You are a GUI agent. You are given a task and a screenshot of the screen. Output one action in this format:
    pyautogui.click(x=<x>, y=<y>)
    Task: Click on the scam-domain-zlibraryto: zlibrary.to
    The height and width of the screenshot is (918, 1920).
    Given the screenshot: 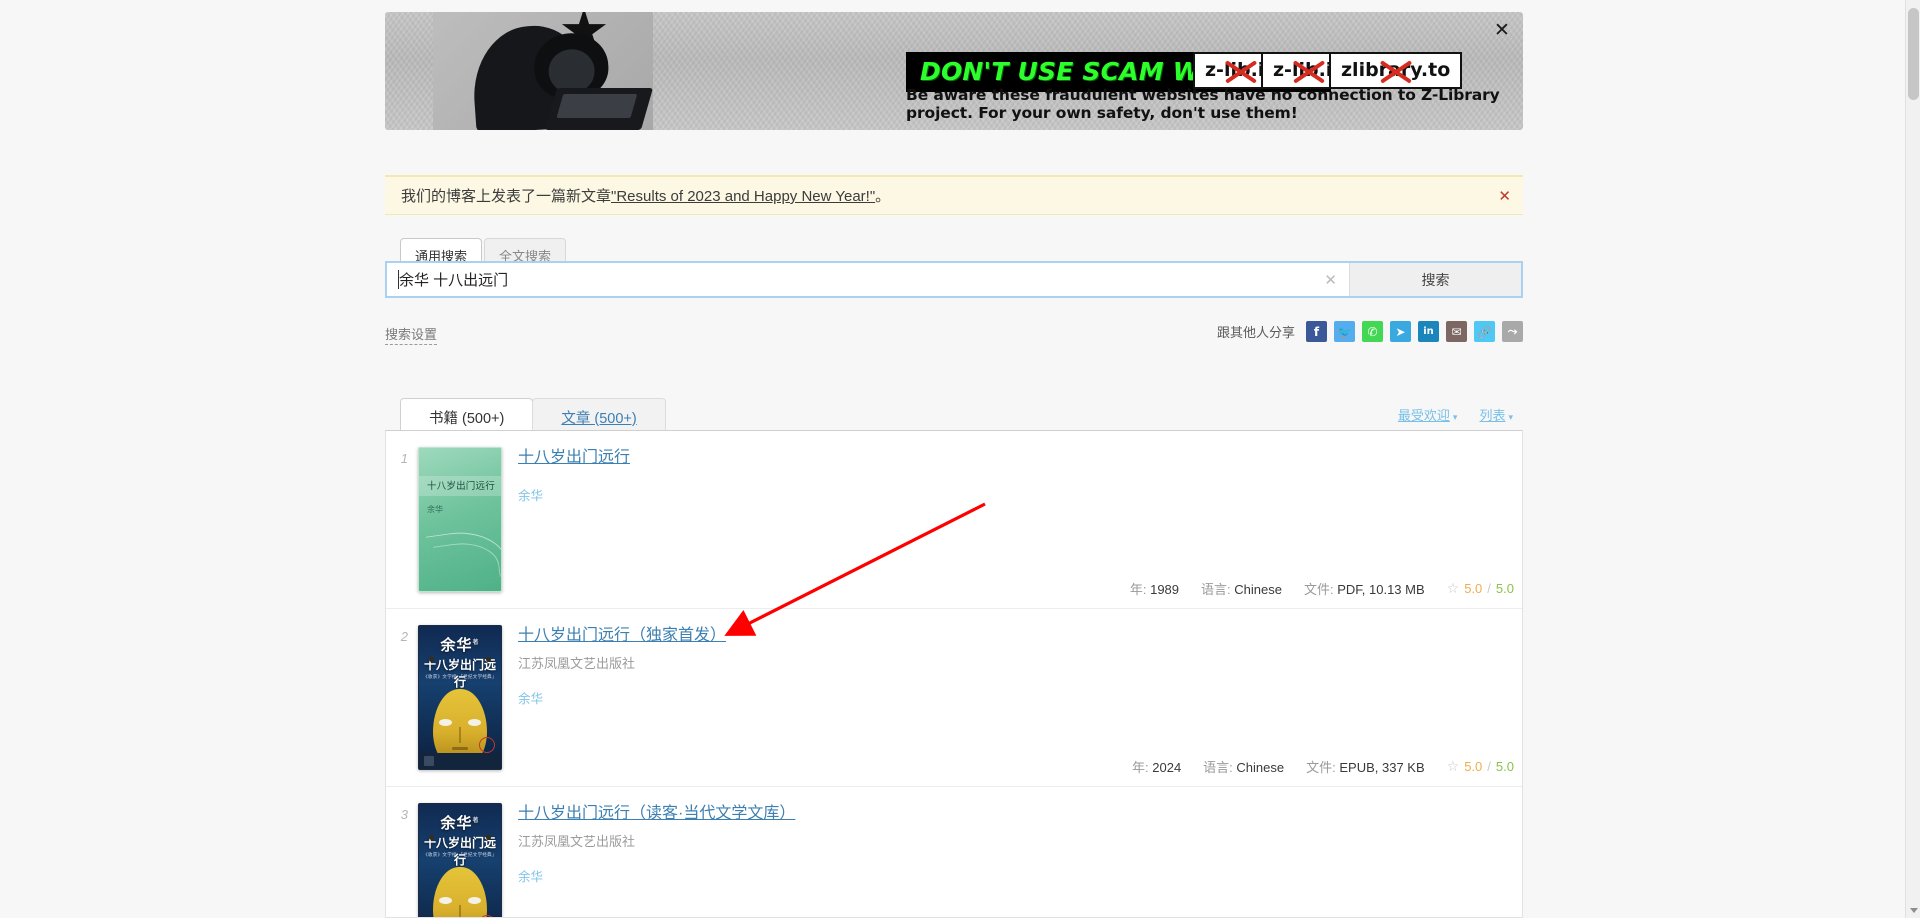 What is the action you would take?
    pyautogui.click(x=1396, y=70)
    